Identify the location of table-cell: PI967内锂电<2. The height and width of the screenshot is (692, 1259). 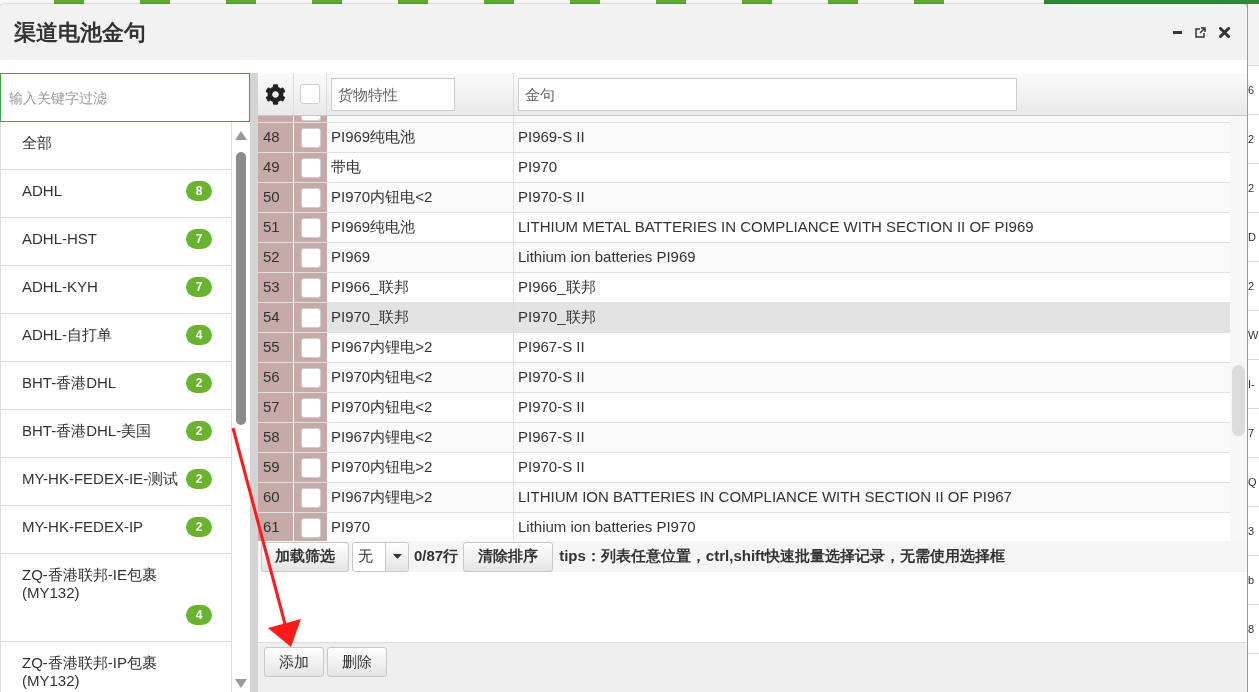
(420, 437).